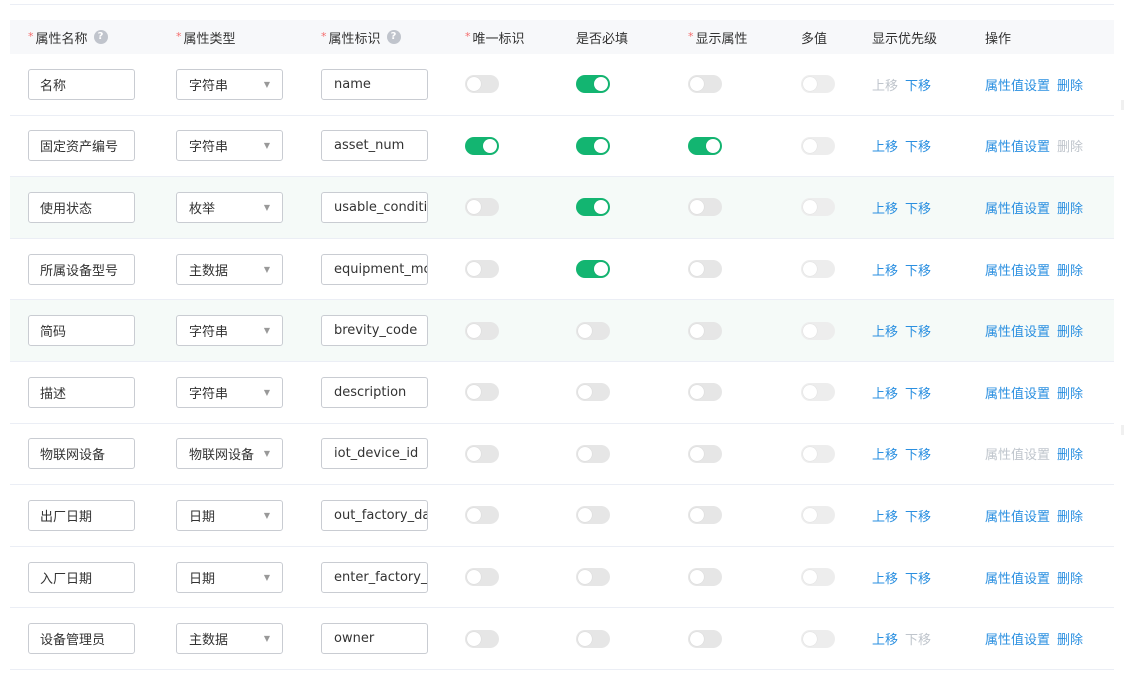 The height and width of the screenshot is (675, 1124). I want to click on attribute-name-input: 使用状态, so click(81, 207).